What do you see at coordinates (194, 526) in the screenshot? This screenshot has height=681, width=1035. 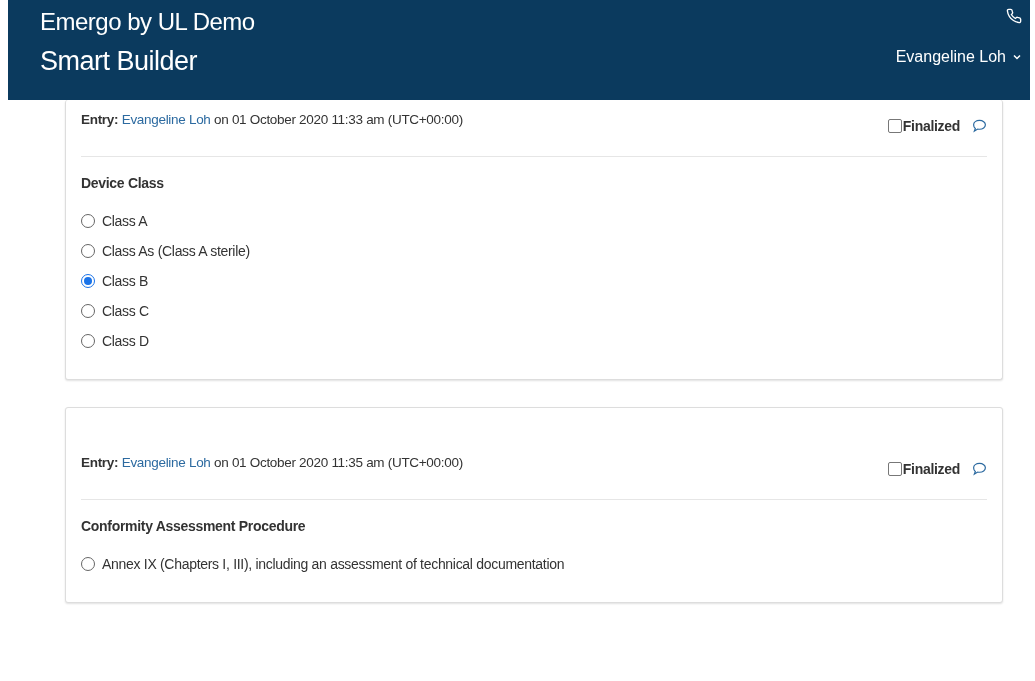 I see `question-title: Conformity Assessment Procedure` at bounding box center [194, 526].